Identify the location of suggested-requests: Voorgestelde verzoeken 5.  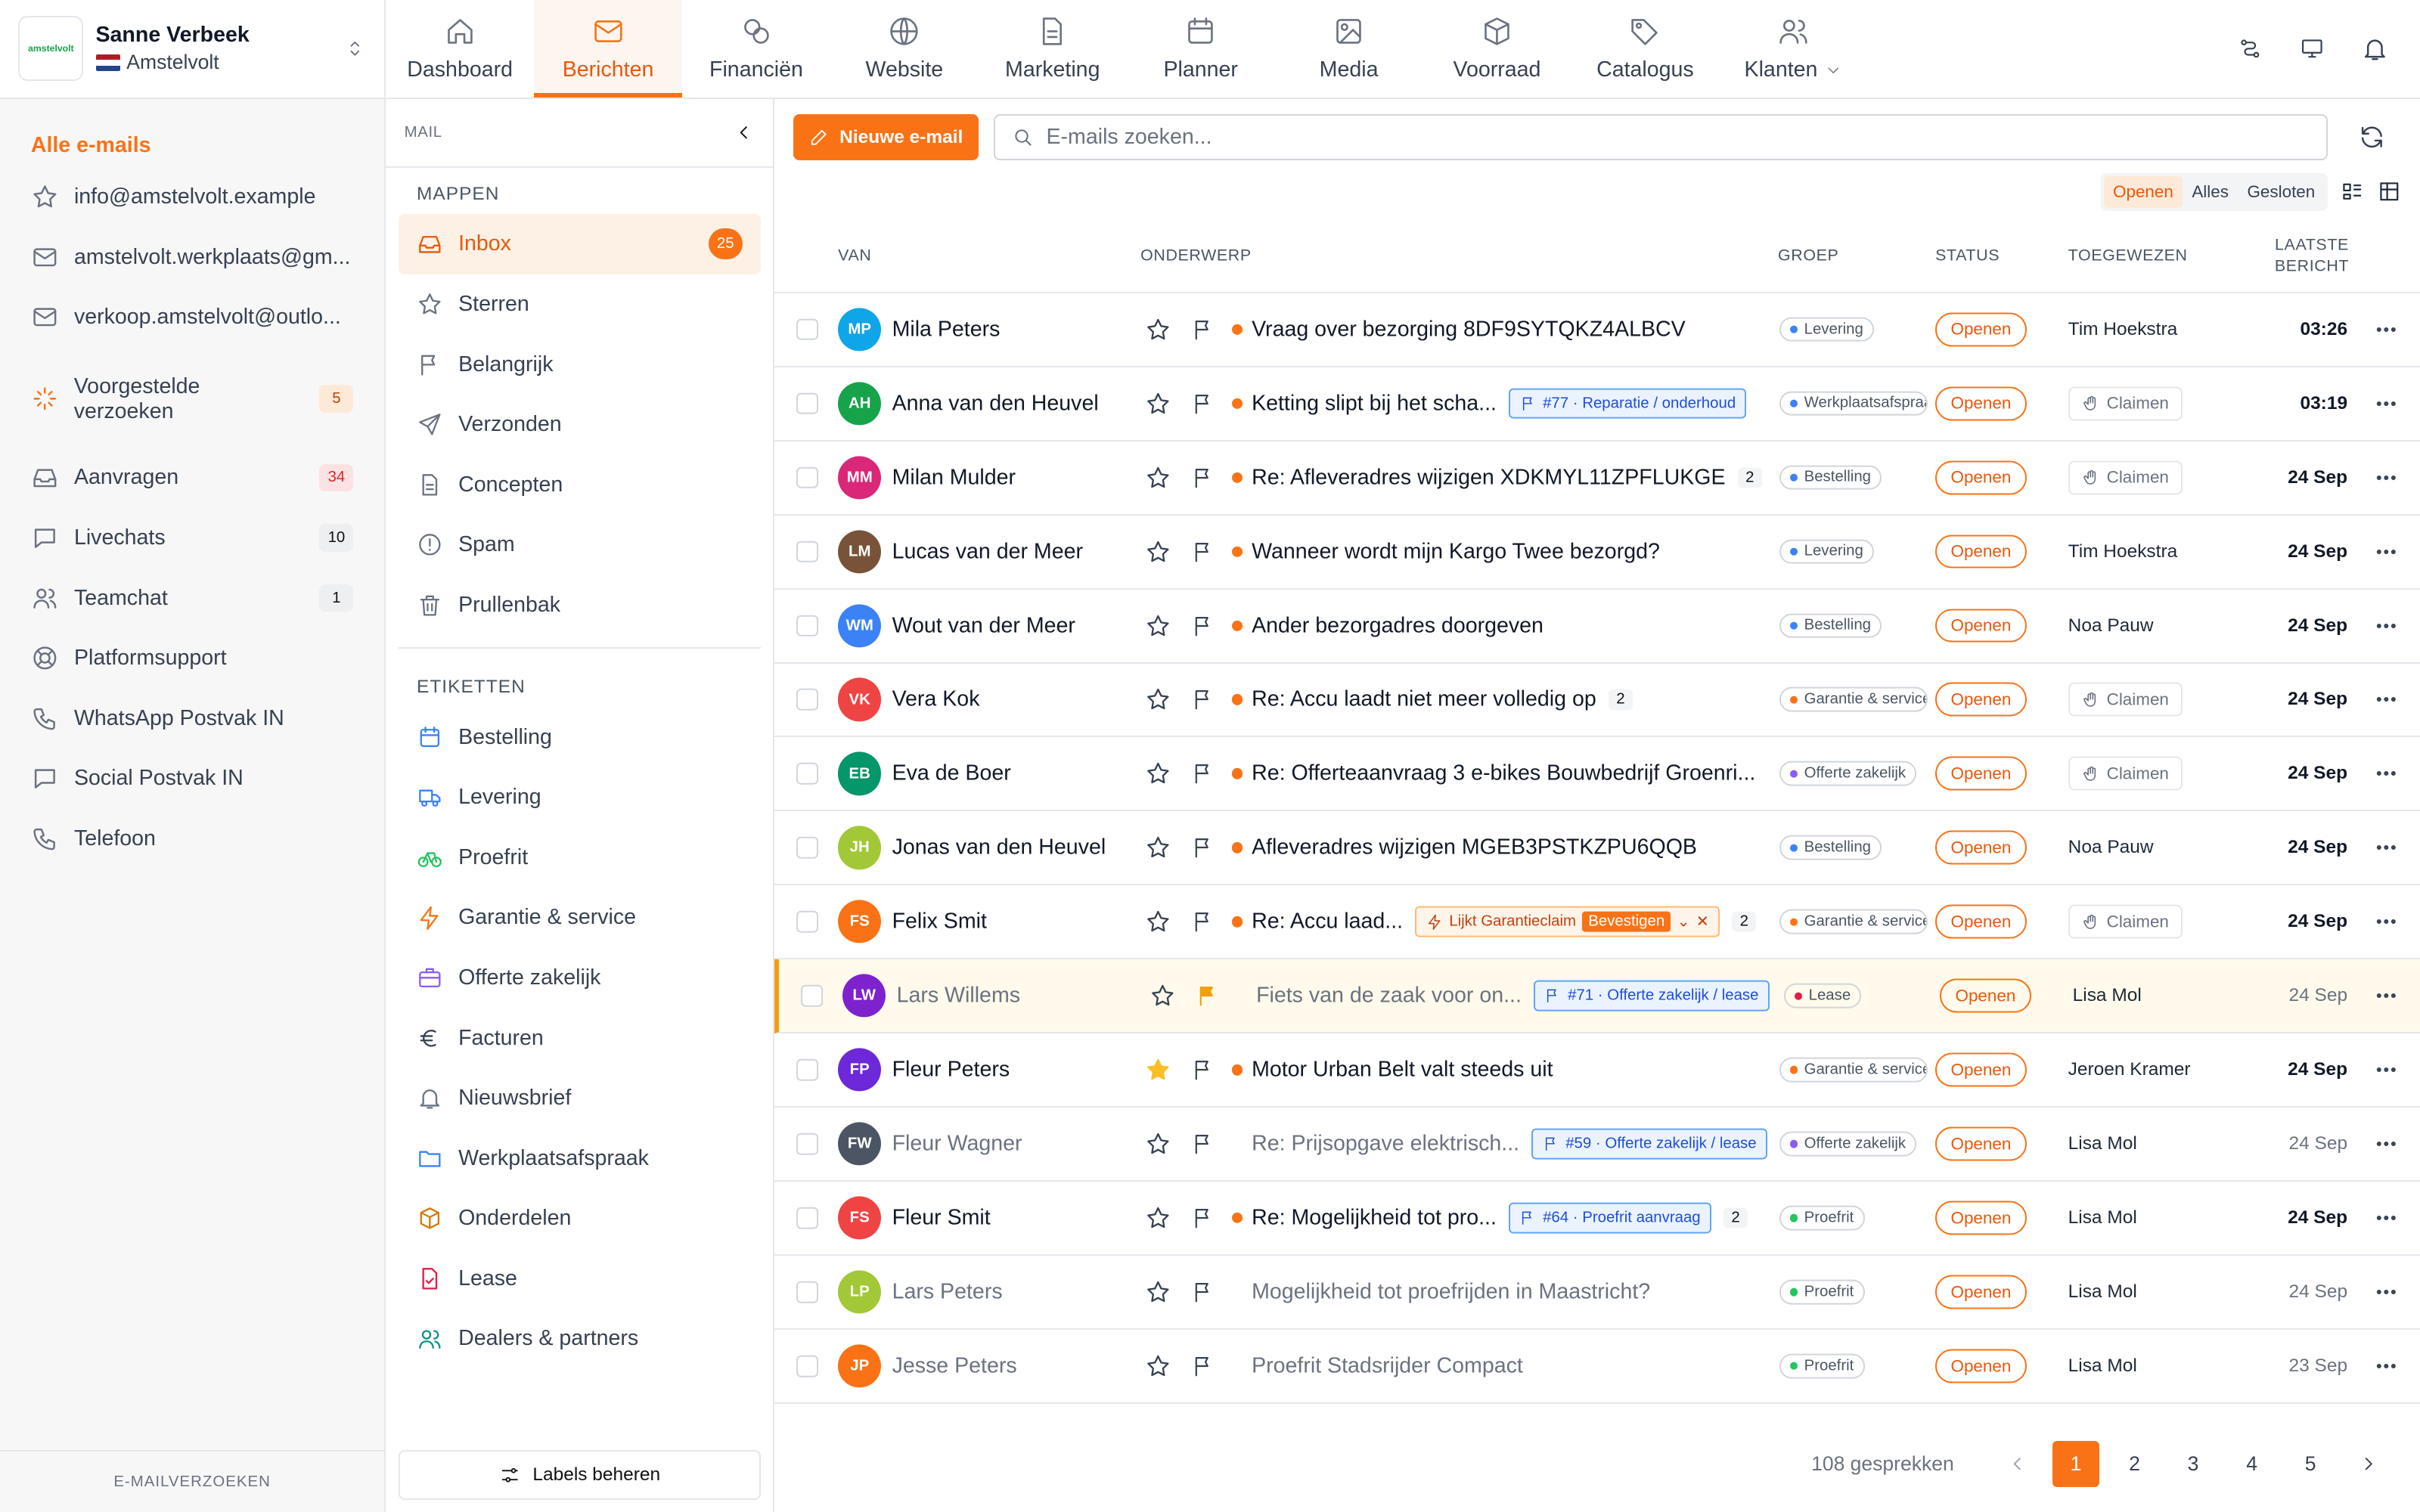
(192, 399).